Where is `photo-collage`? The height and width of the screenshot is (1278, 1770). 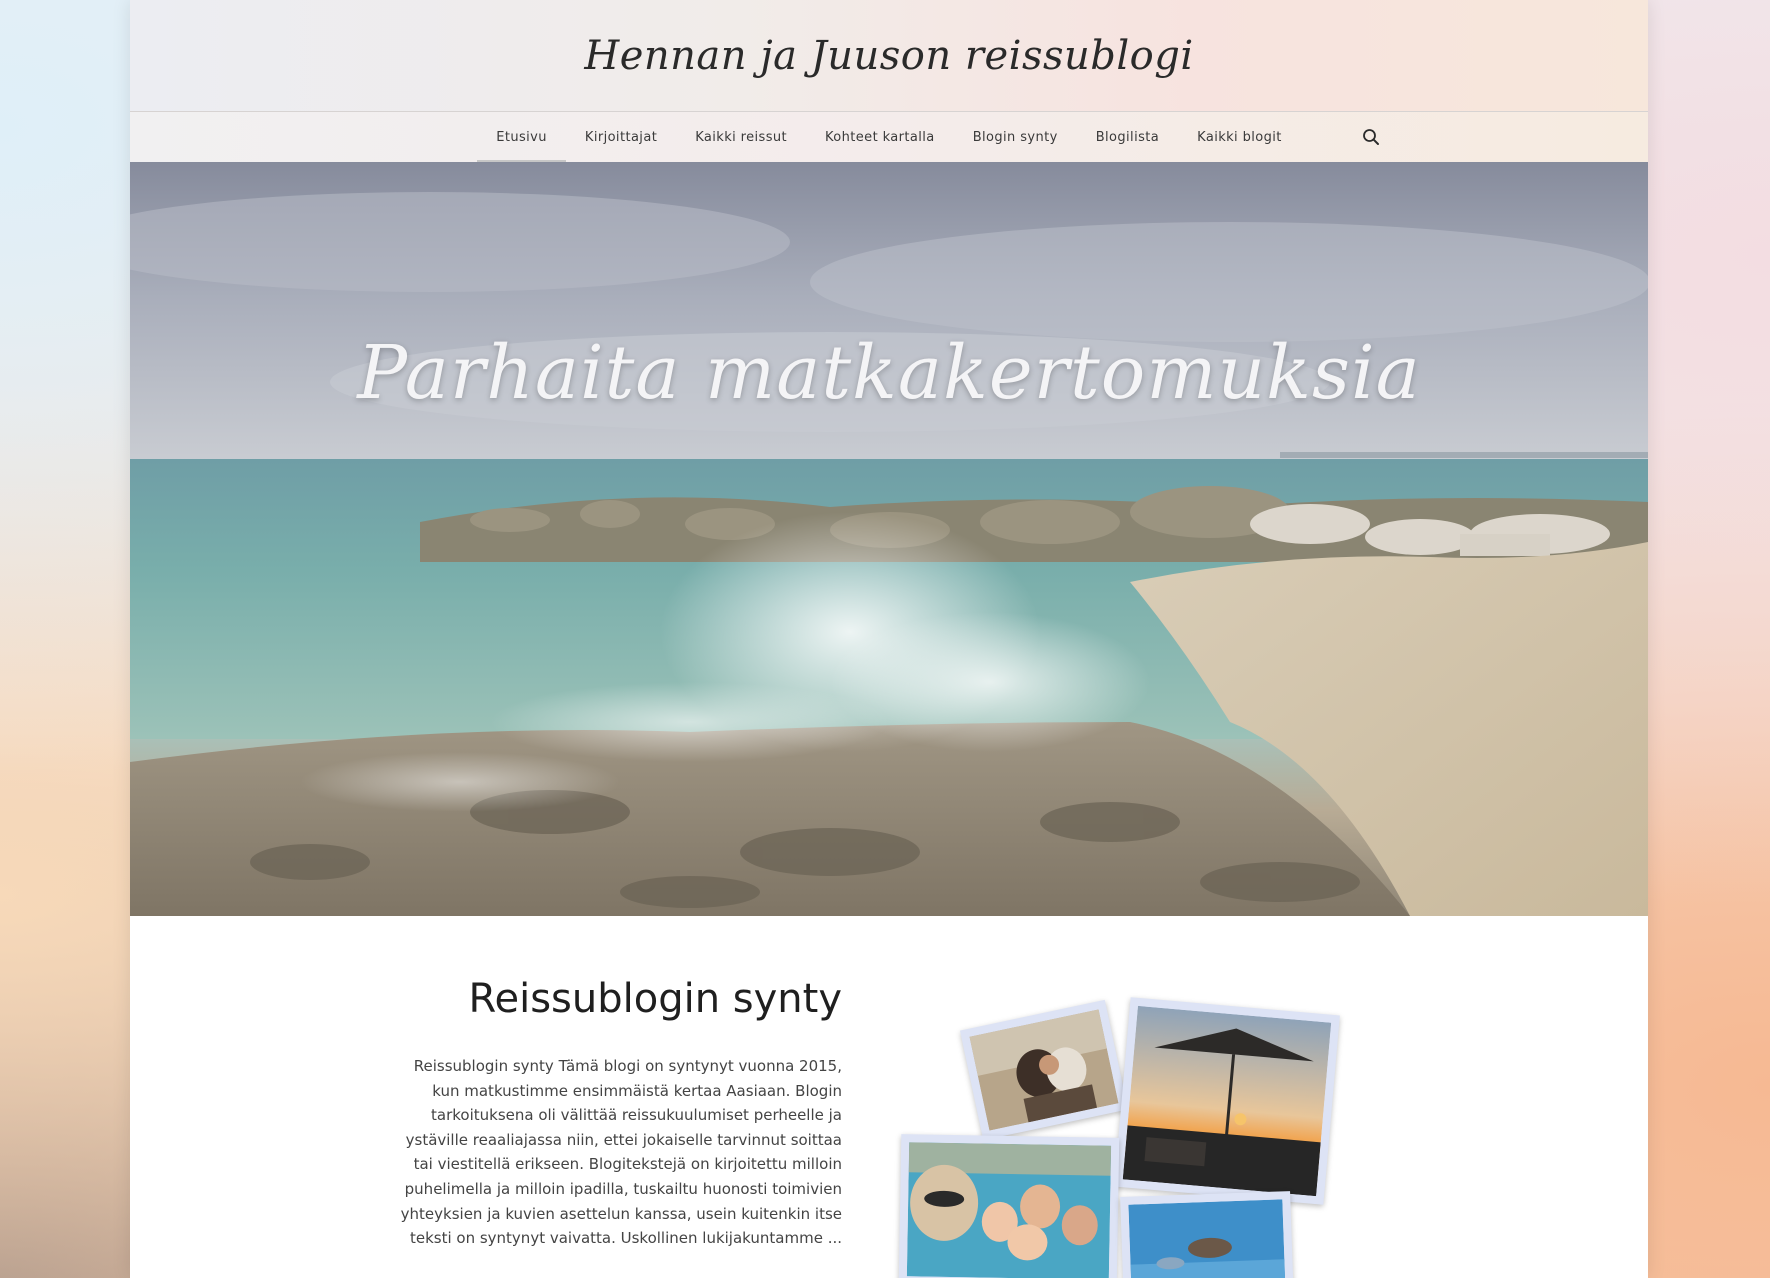 photo-collage is located at coordinates (1134, 1137).